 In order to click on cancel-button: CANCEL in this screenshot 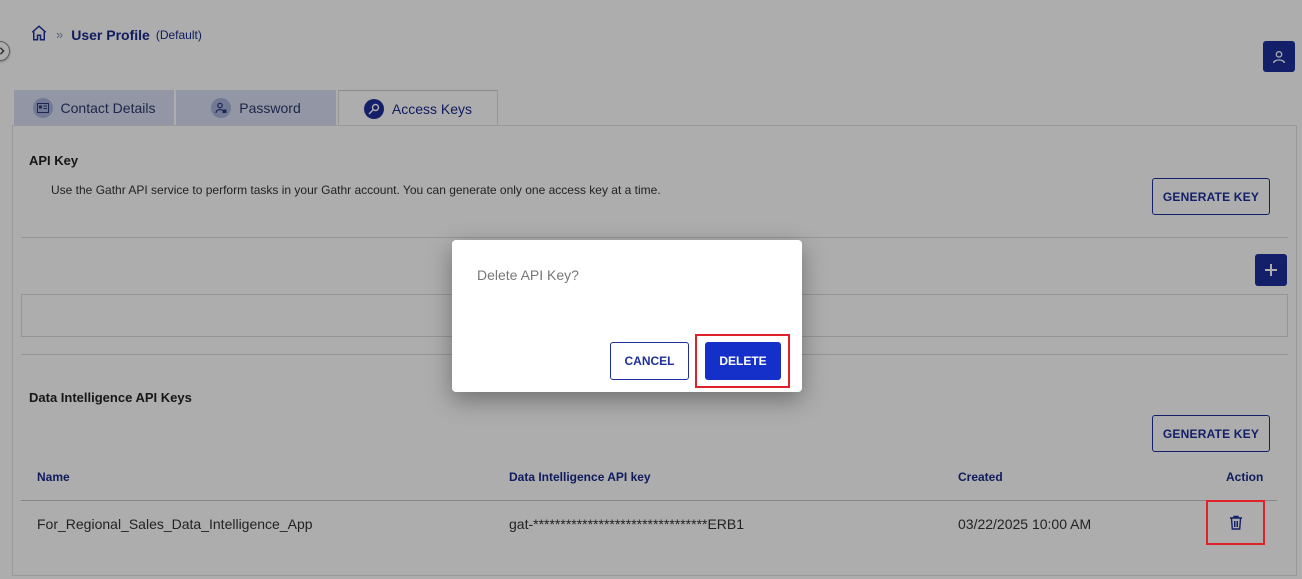, I will do `click(649, 361)`.